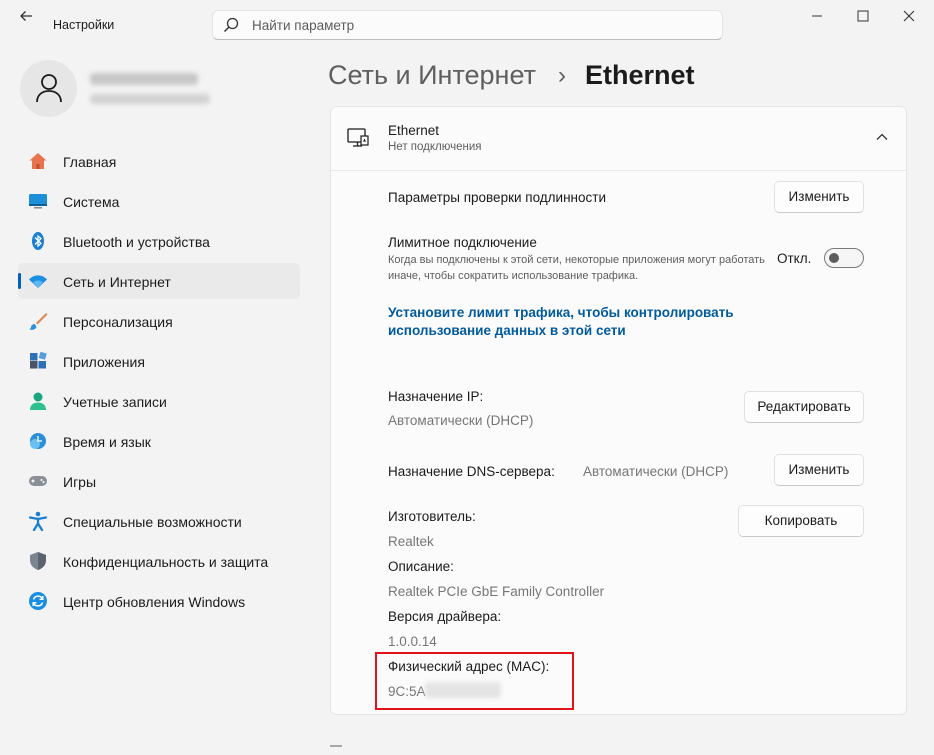  Describe the element at coordinates (497, 197) in the screenshot. I see `auth-settings-label: Параметры проверки подлинности` at that location.